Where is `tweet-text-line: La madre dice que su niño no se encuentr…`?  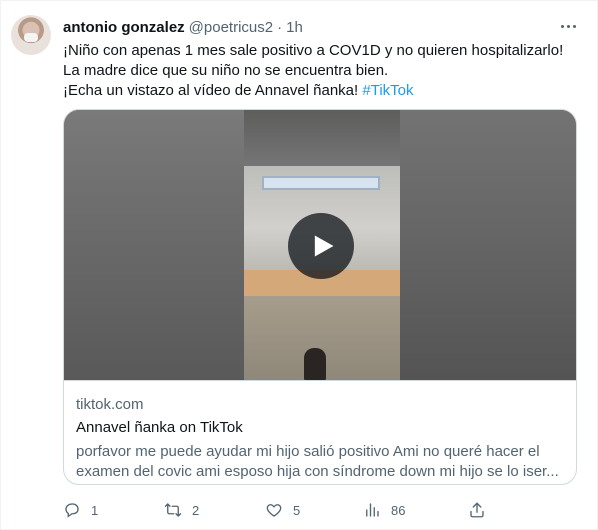 tweet-text-line: La madre dice que su niño no se encuentr… is located at coordinates (226, 70).